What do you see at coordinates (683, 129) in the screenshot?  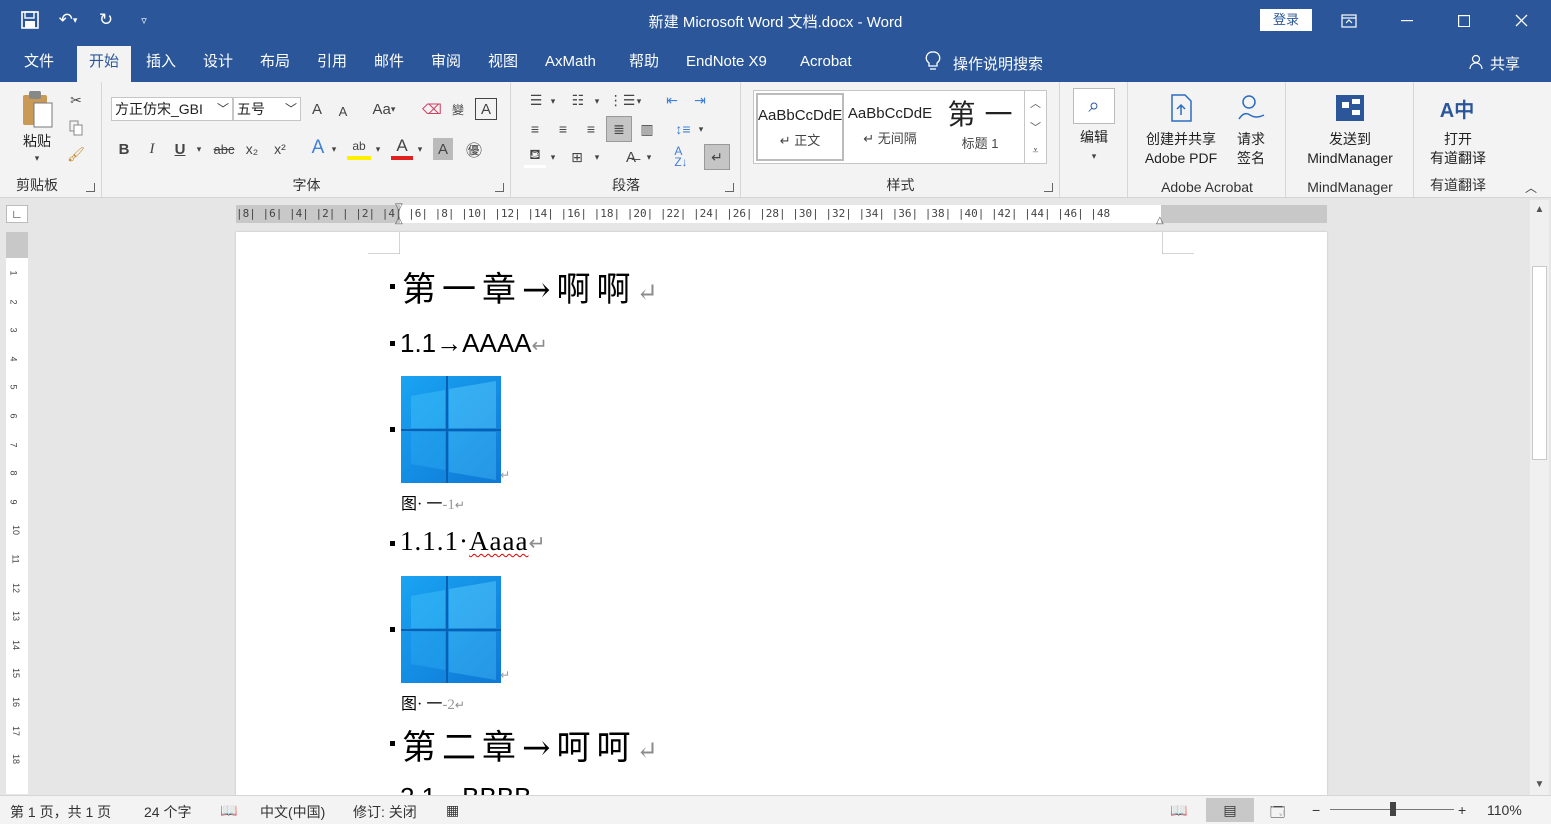 I see `line-spacing-icon: ↕≡` at bounding box center [683, 129].